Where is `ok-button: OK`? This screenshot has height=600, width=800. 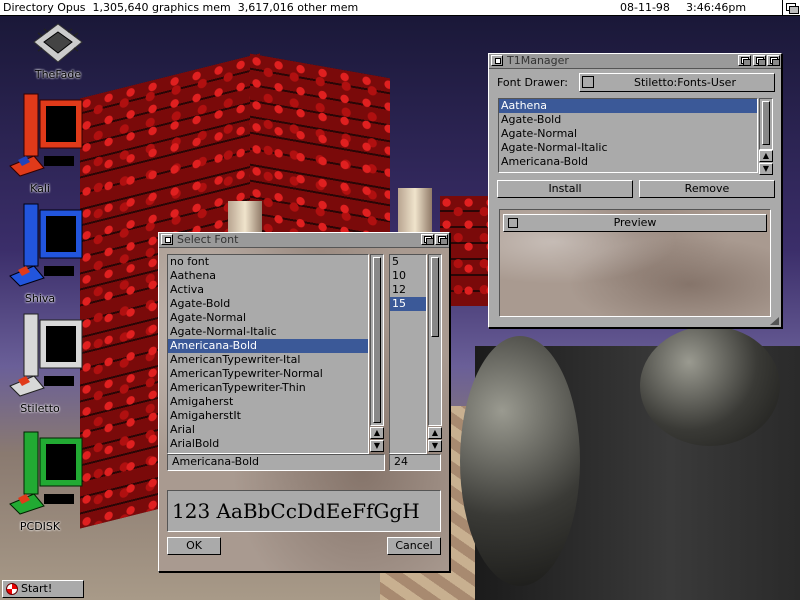 ok-button: OK is located at coordinates (194, 546).